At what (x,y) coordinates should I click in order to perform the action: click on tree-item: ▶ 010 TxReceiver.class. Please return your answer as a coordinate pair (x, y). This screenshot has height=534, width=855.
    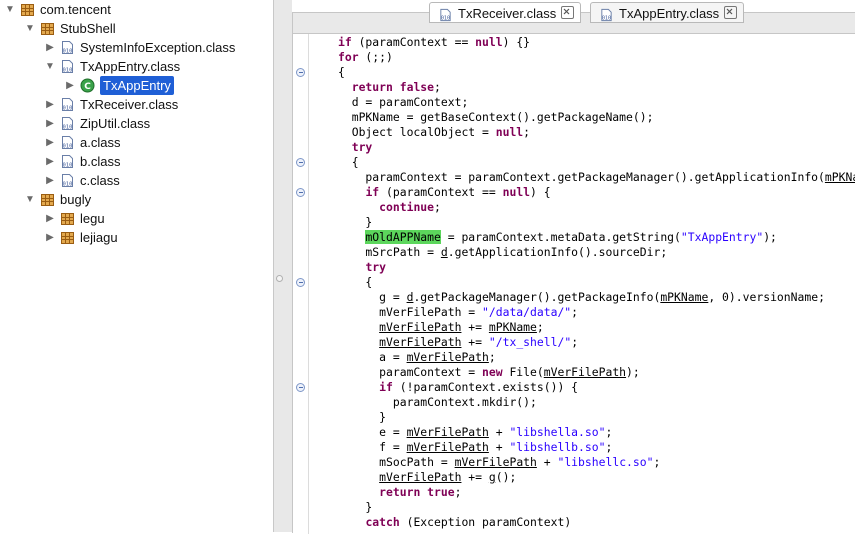
    Looking at the image, I should click on (136, 104).